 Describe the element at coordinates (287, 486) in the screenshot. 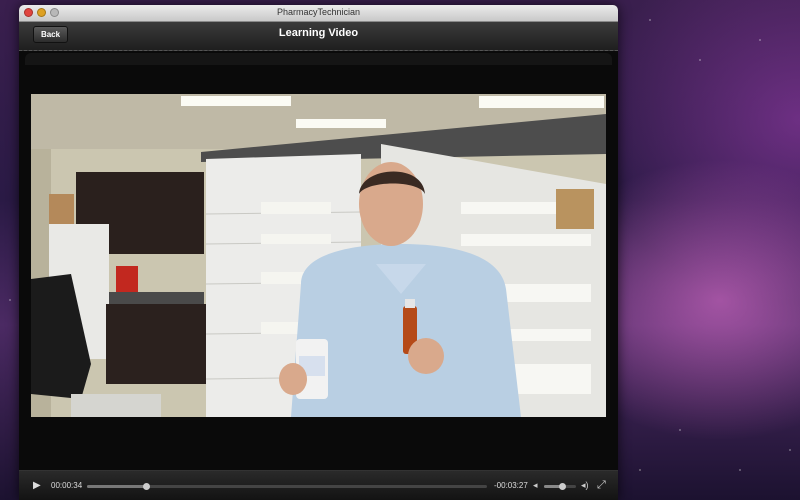

I see `progress-scrubber` at that location.